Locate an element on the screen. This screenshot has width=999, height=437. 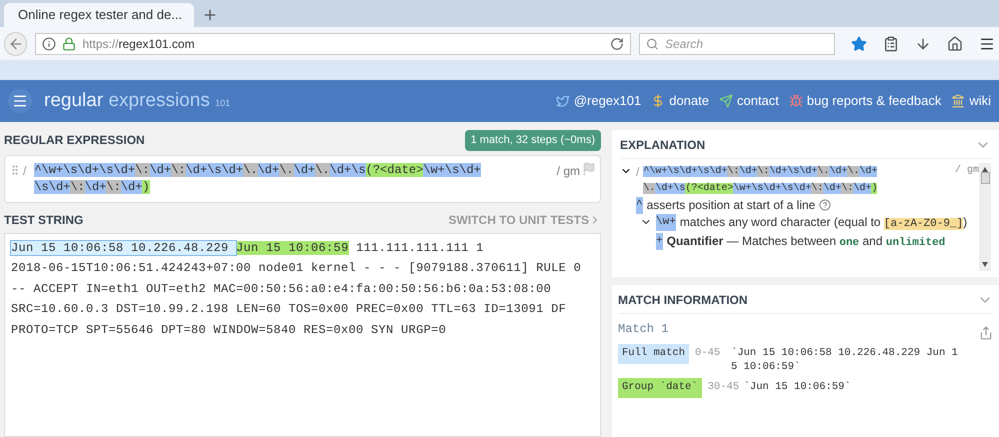
test-text: Jun 15 10:06:58 10.226.48.229 is located at coordinates (123, 247).